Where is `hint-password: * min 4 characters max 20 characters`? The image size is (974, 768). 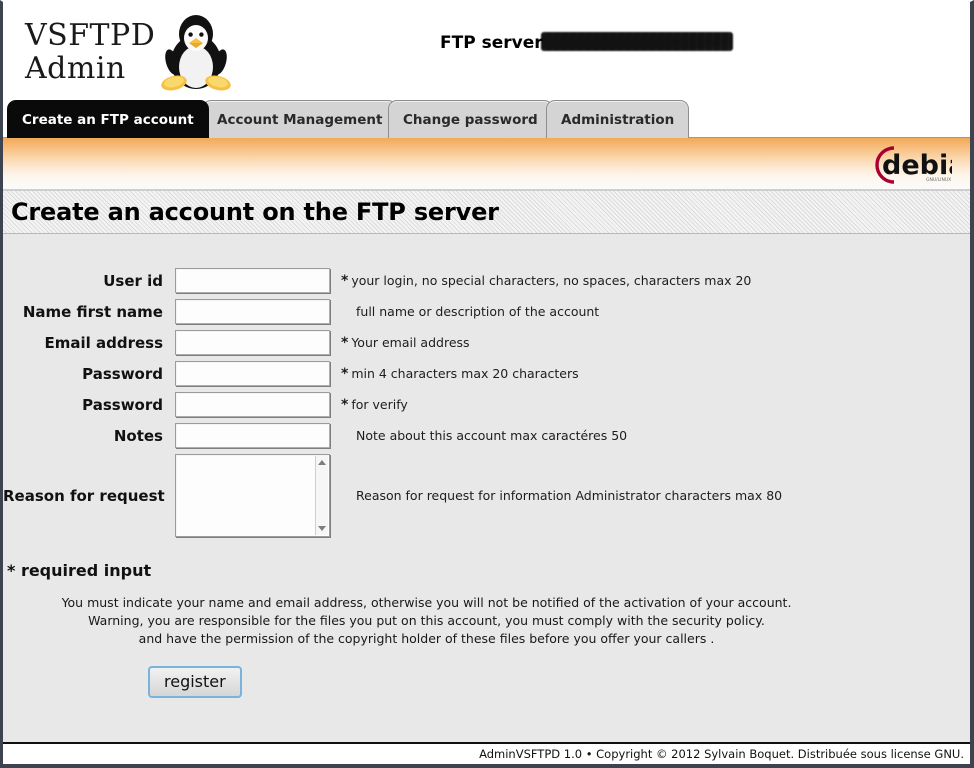 hint-password: * min 4 characters max 20 characters is located at coordinates (460, 374).